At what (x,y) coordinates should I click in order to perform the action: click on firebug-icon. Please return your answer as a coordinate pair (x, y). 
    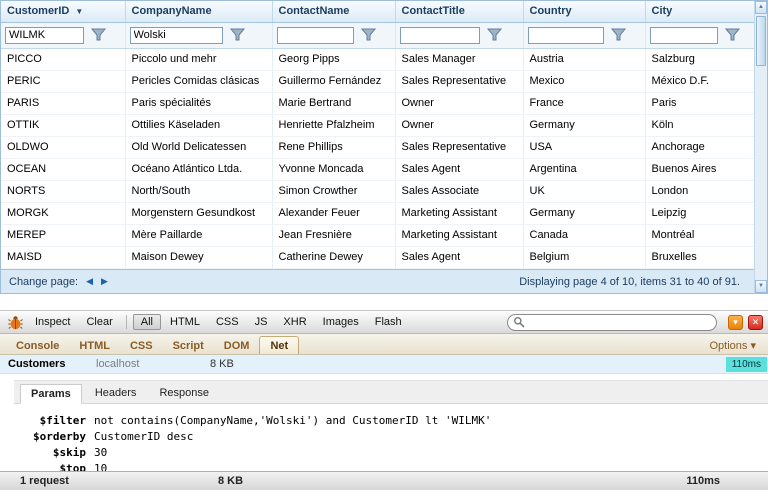
    Looking at the image, I should click on (15, 322).